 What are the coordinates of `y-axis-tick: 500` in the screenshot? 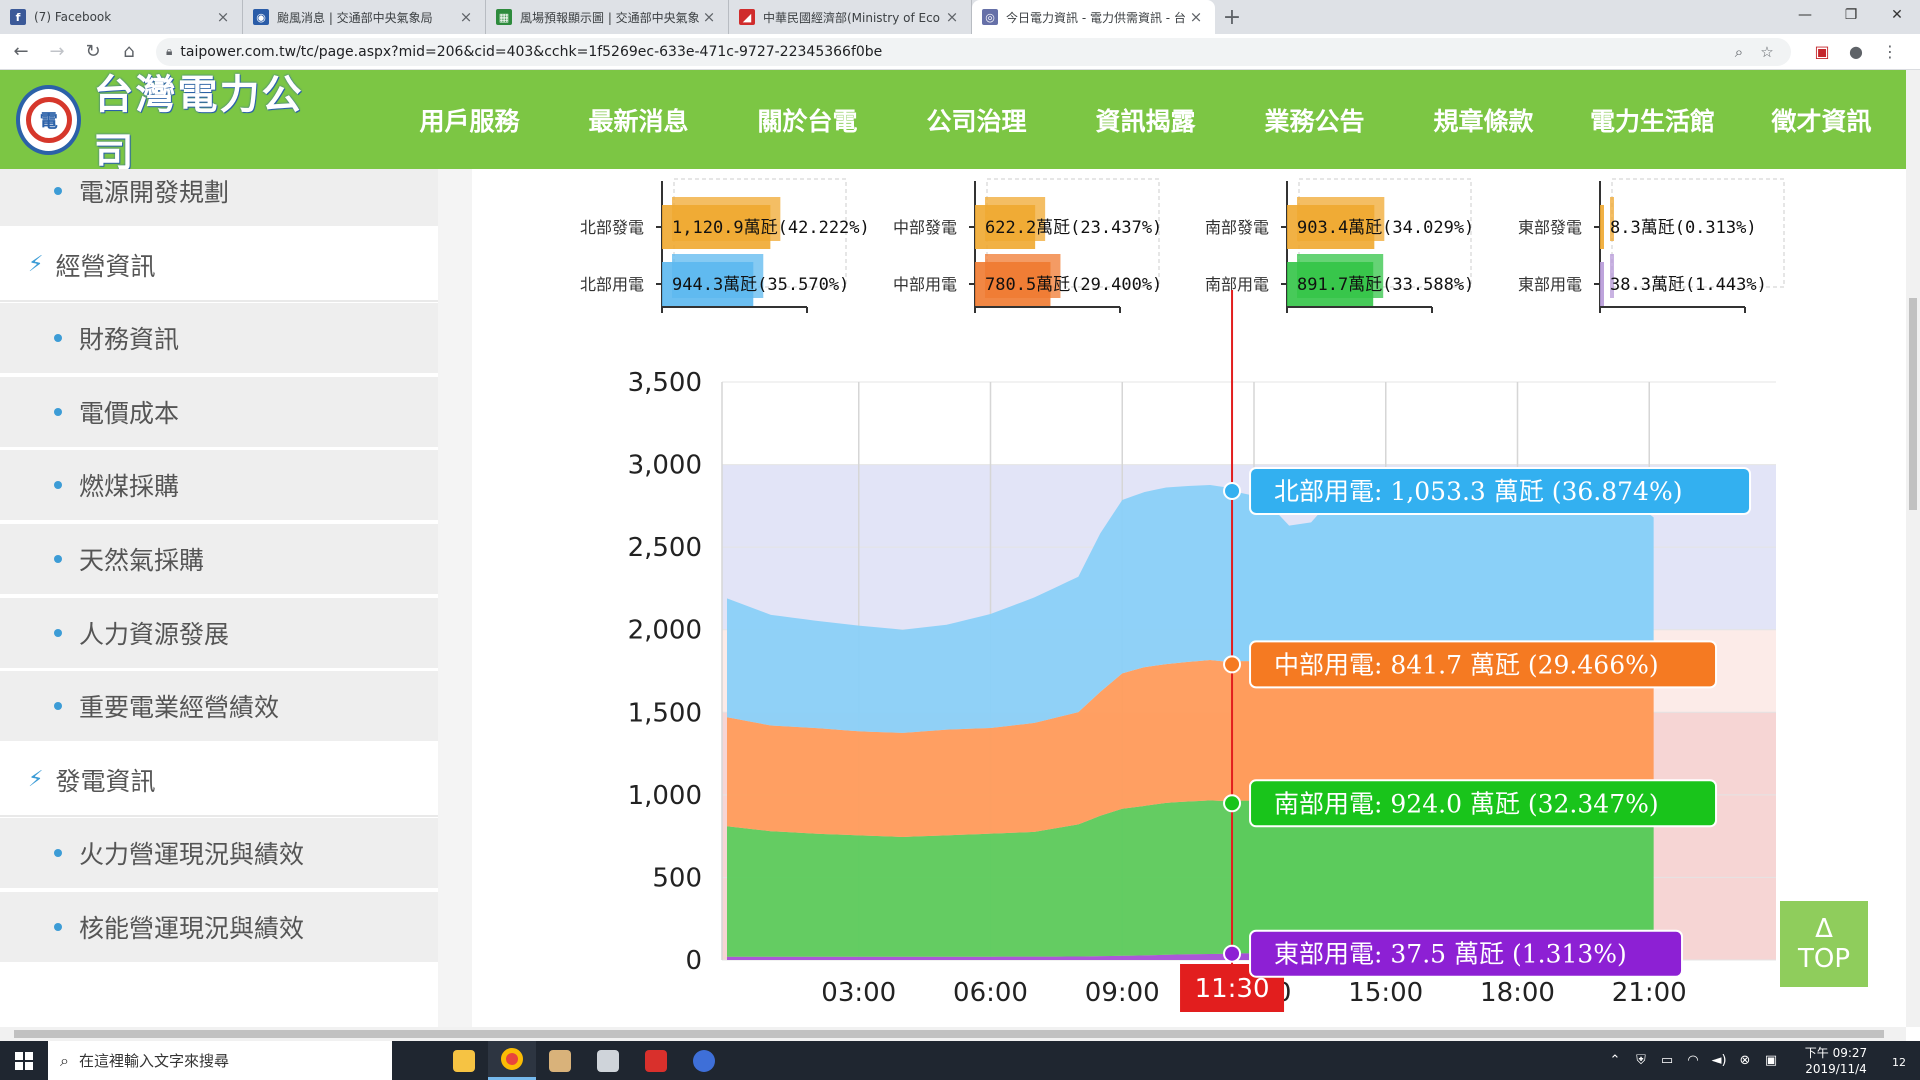 It's located at (677, 878).